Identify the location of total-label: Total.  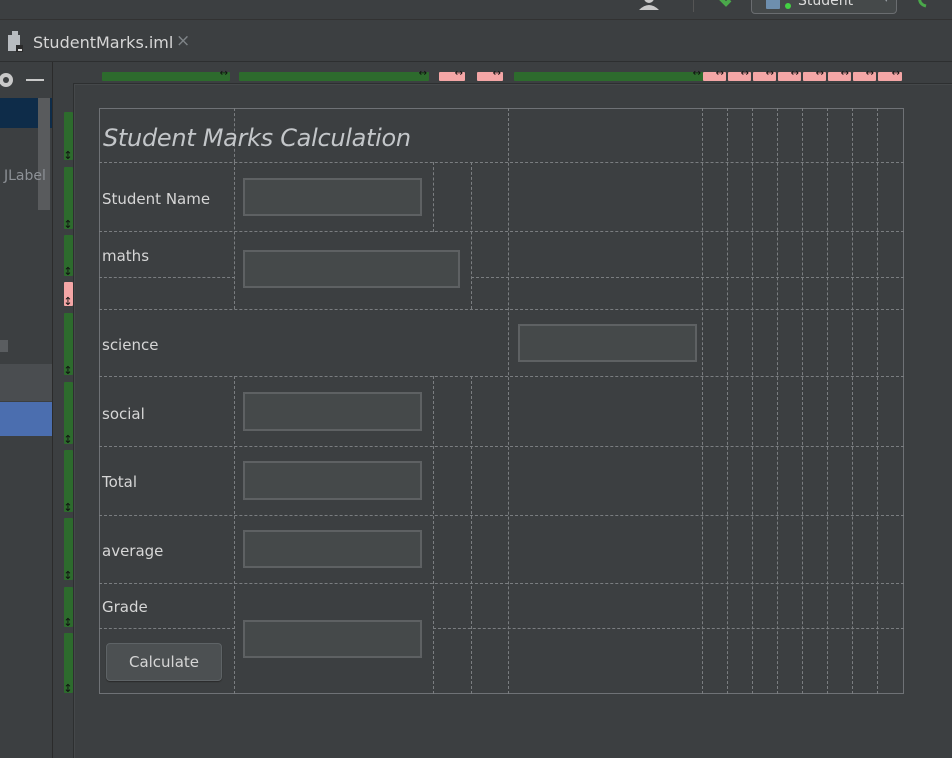
(119, 482).